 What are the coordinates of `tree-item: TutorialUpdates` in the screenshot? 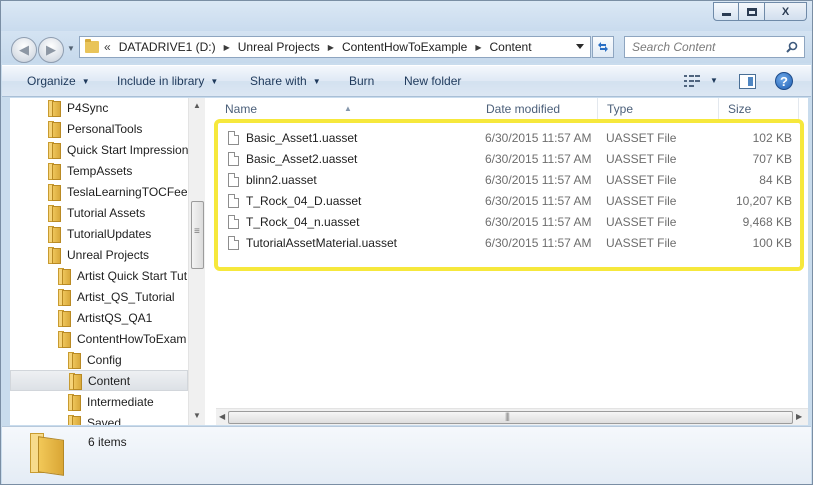 It's located at (99, 233).